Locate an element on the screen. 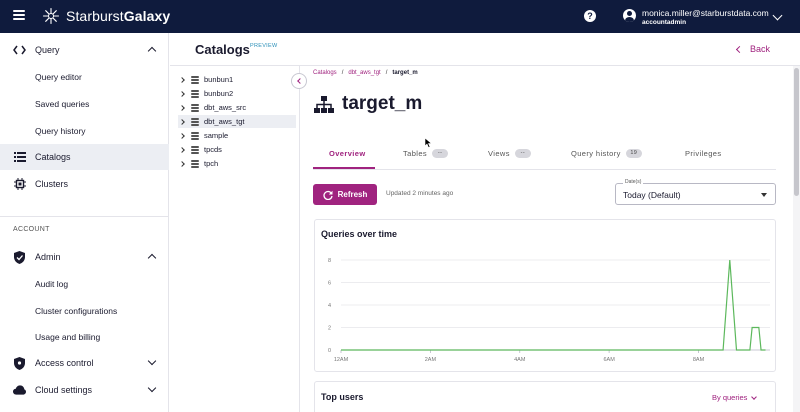  schema-hierarchy-icon is located at coordinates (324, 104).